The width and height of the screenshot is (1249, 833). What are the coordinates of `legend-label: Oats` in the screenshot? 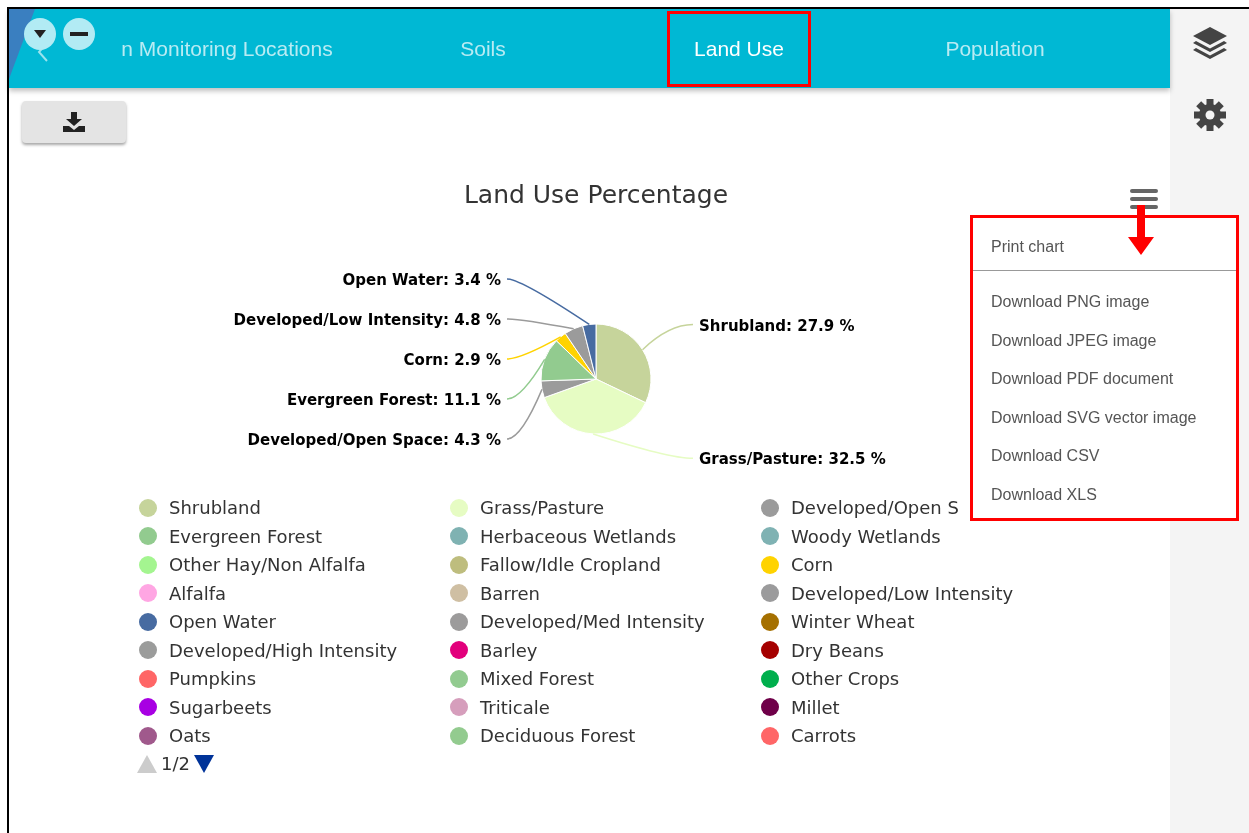 It's located at (190, 735).